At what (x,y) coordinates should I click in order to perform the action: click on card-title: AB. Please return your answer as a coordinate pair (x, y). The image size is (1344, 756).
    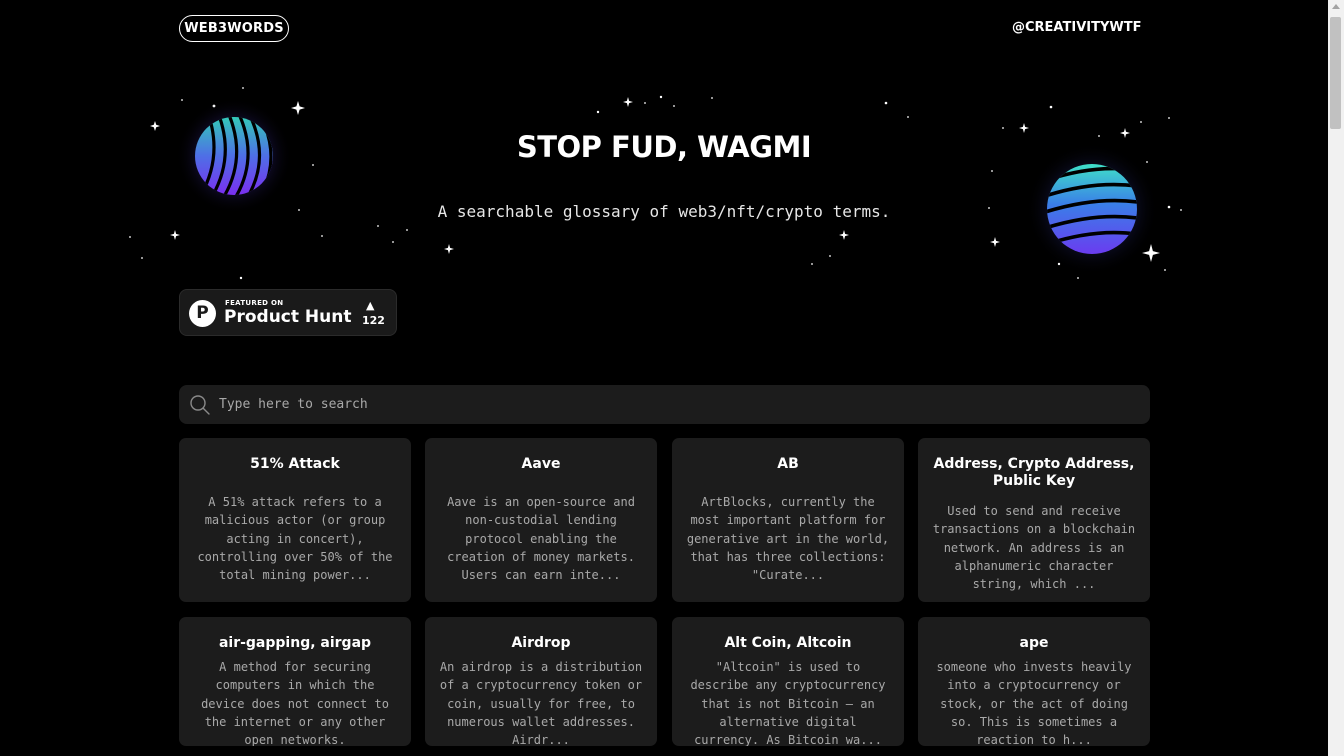
    Looking at the image, I should click on (788, 464).